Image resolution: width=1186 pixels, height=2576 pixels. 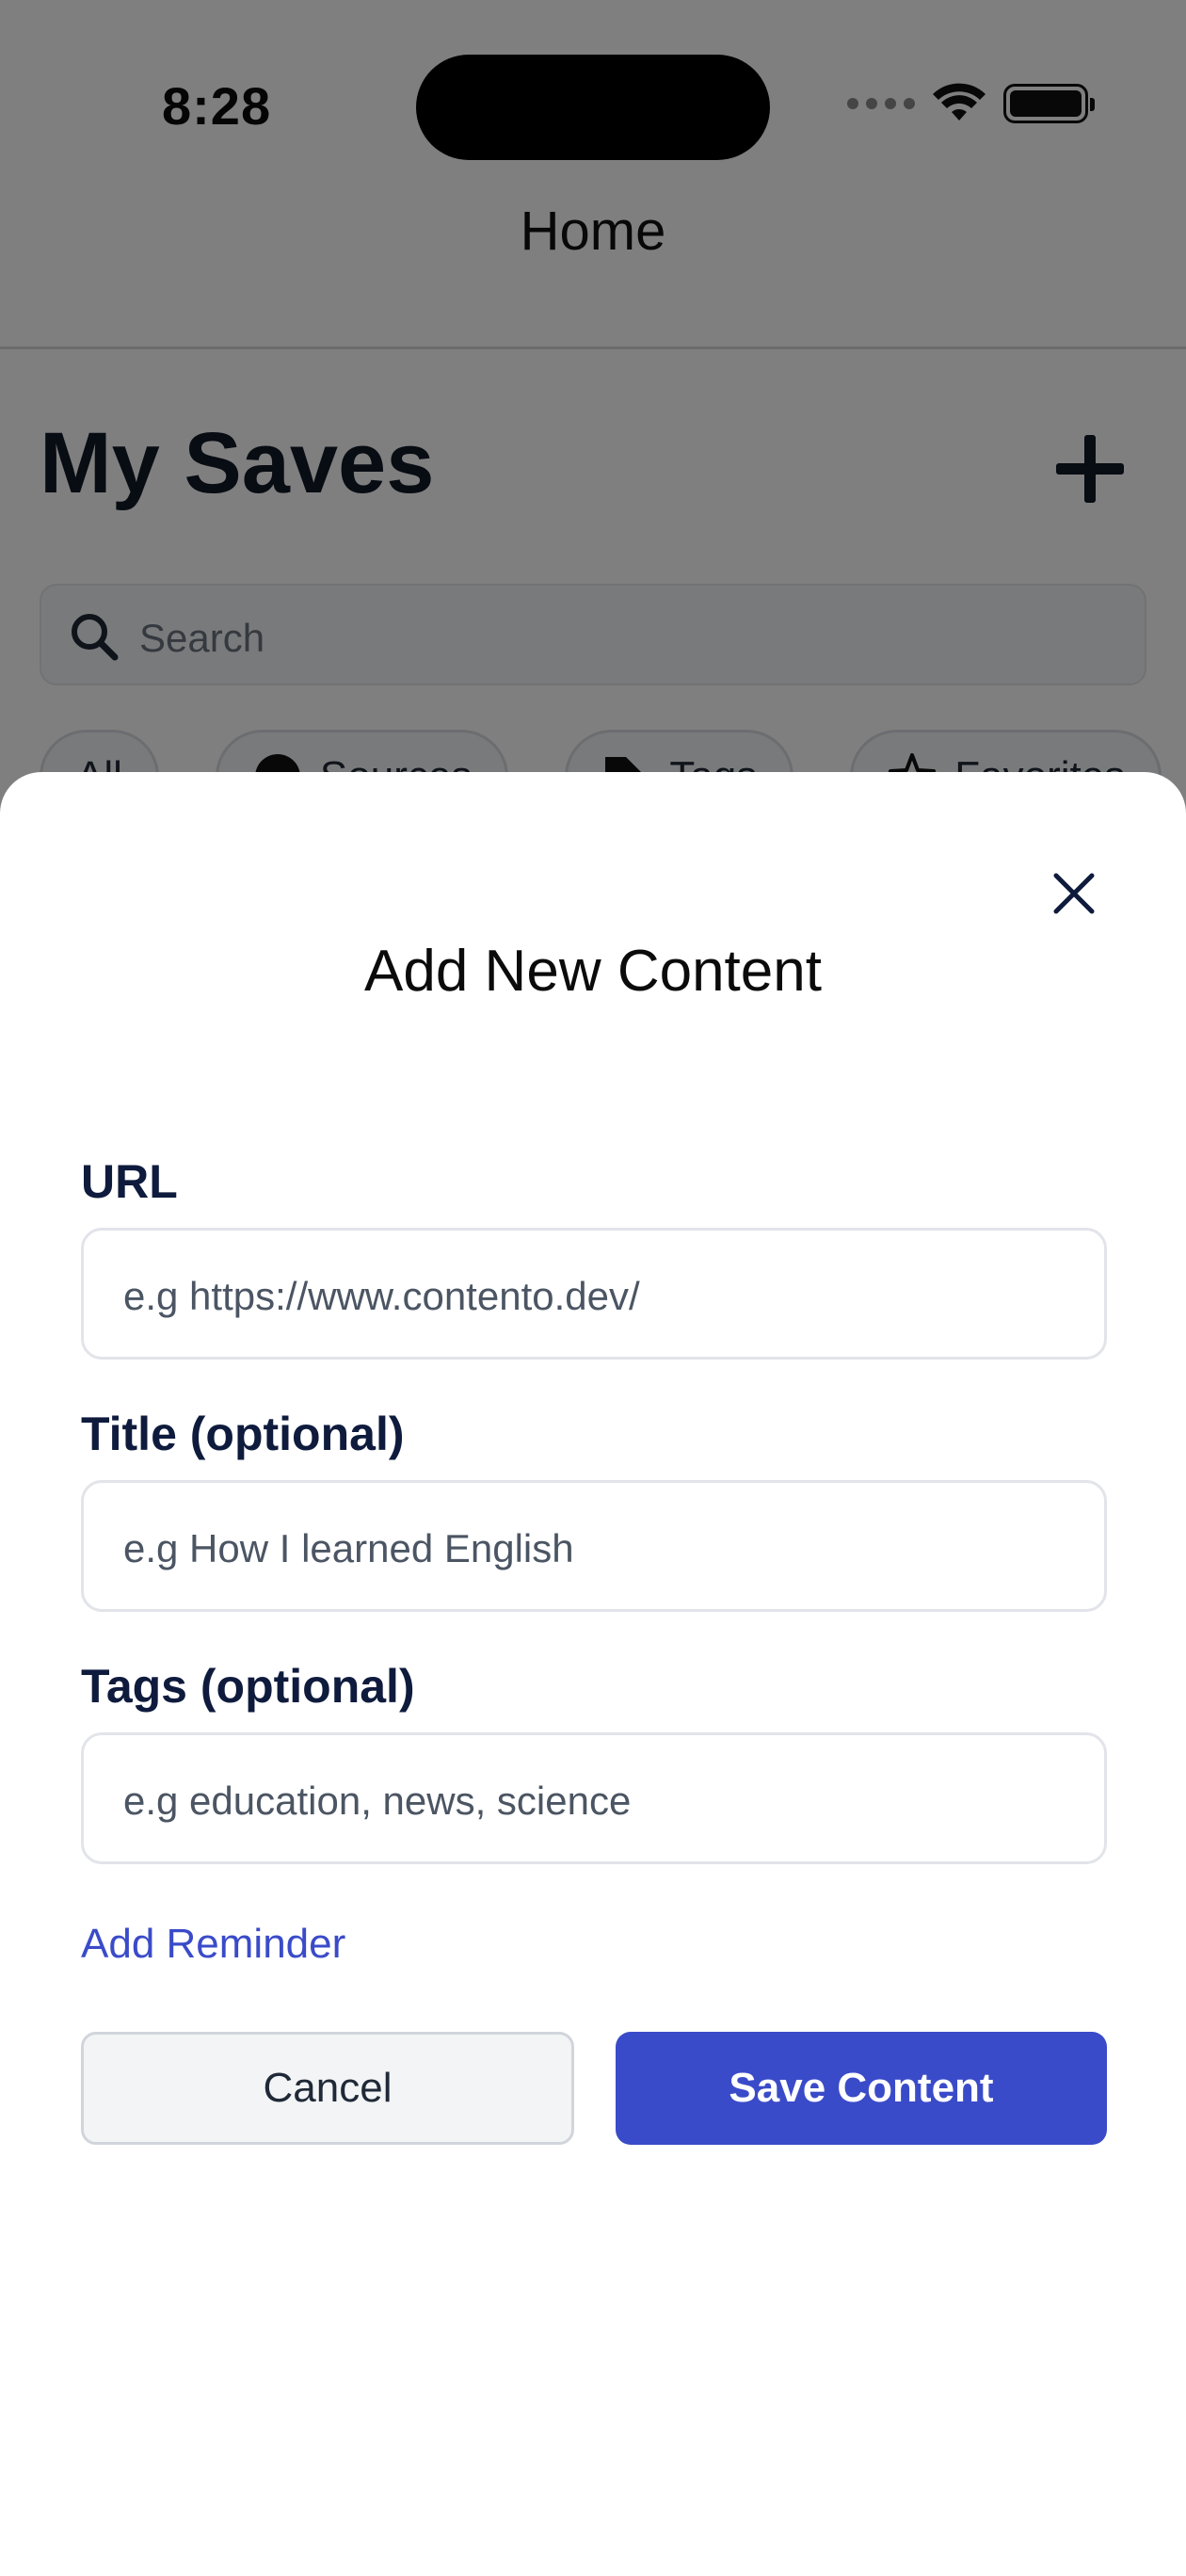 I want to click on cancel-button: Cancel, so click(x=327, y=2088).